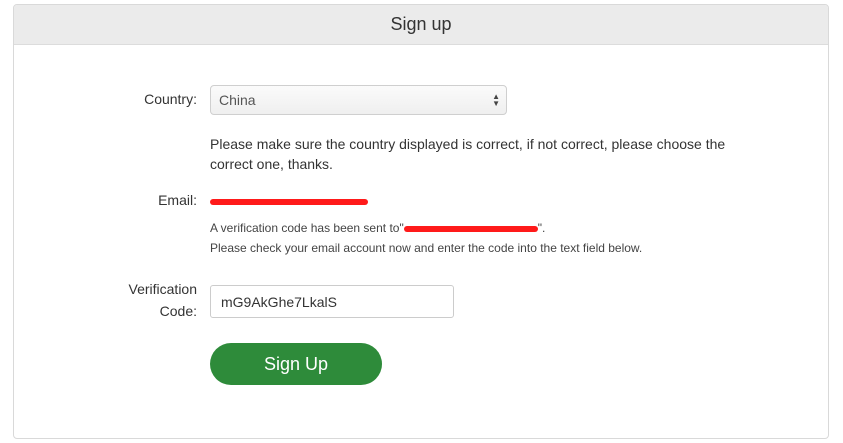 The width and height of the screenshot is (843, 443). I want to click on email-redaction, so click(289, 202).